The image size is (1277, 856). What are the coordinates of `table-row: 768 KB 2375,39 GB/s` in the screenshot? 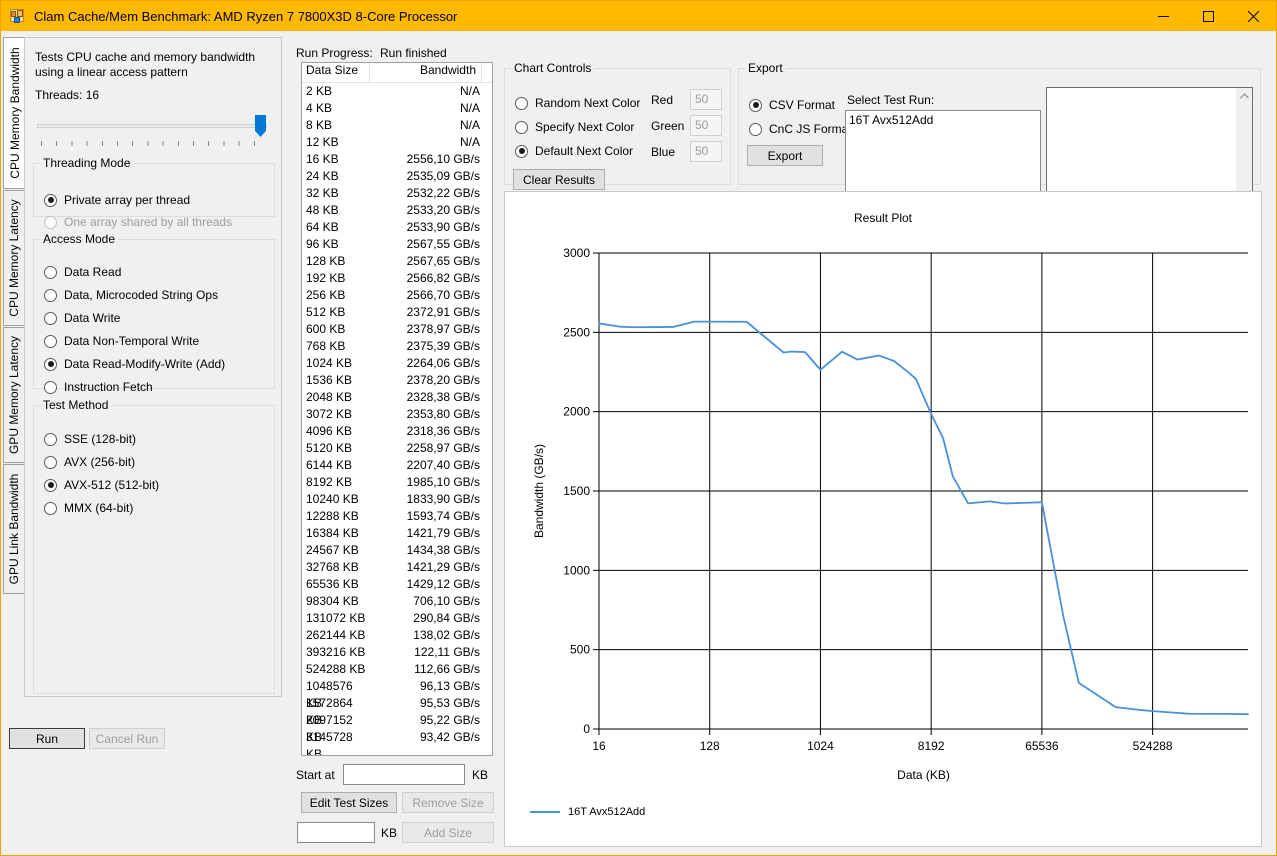 It's located at (397, 346).